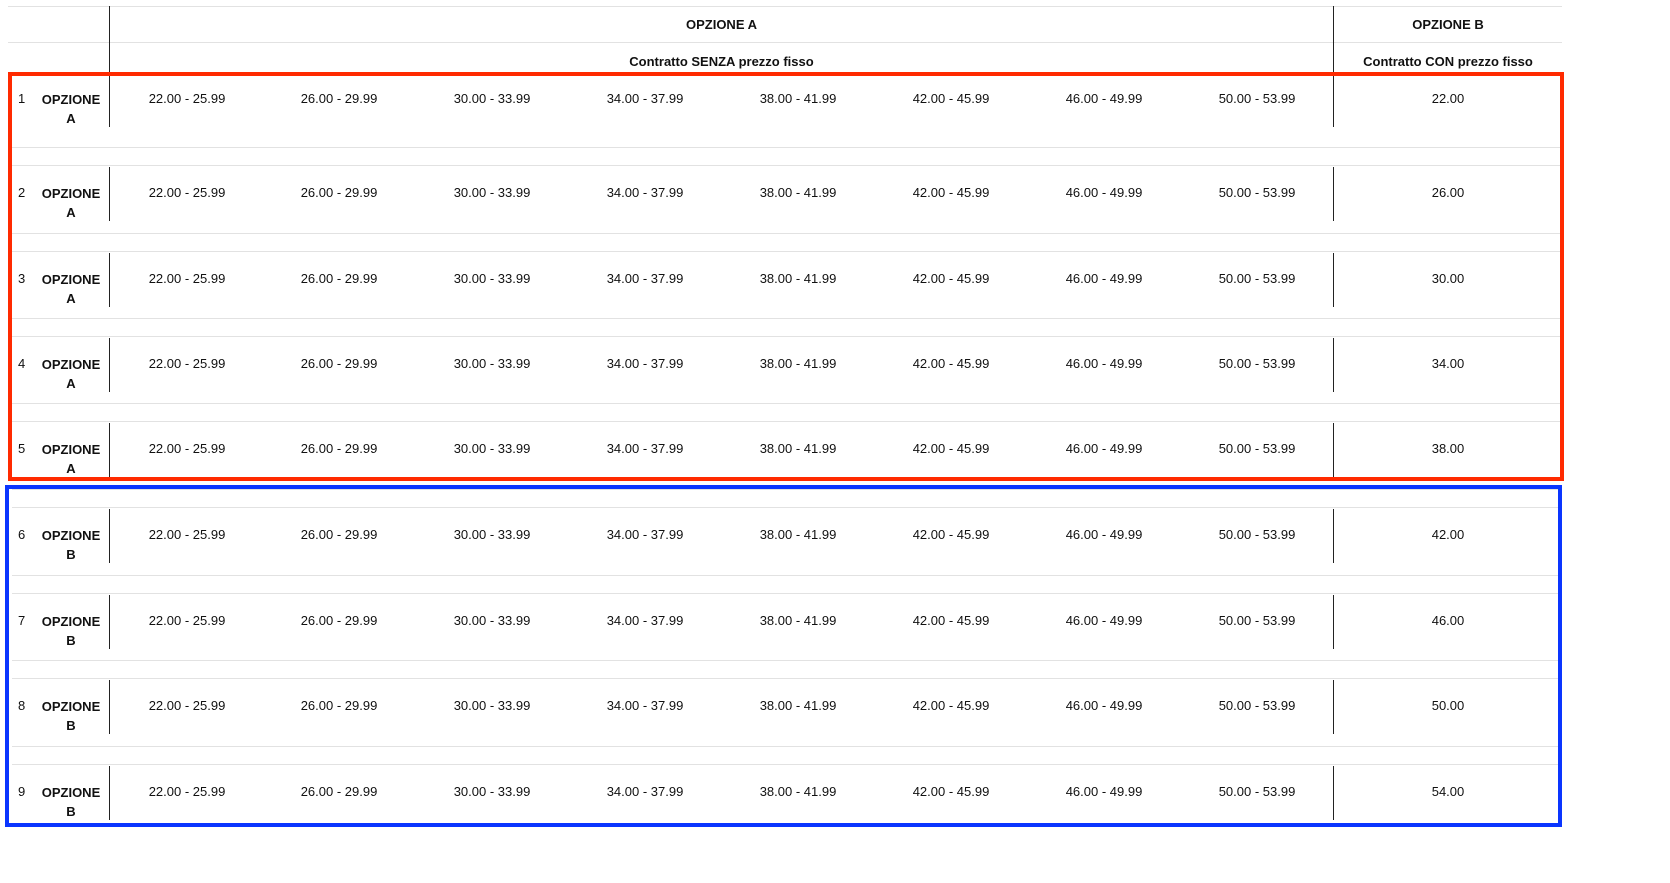 Image resolution: width=1670 pixels, height=883 pixels. Describe the element at coordinates (22, 791) in the screenshot. I see `row-number: 9` at that location.